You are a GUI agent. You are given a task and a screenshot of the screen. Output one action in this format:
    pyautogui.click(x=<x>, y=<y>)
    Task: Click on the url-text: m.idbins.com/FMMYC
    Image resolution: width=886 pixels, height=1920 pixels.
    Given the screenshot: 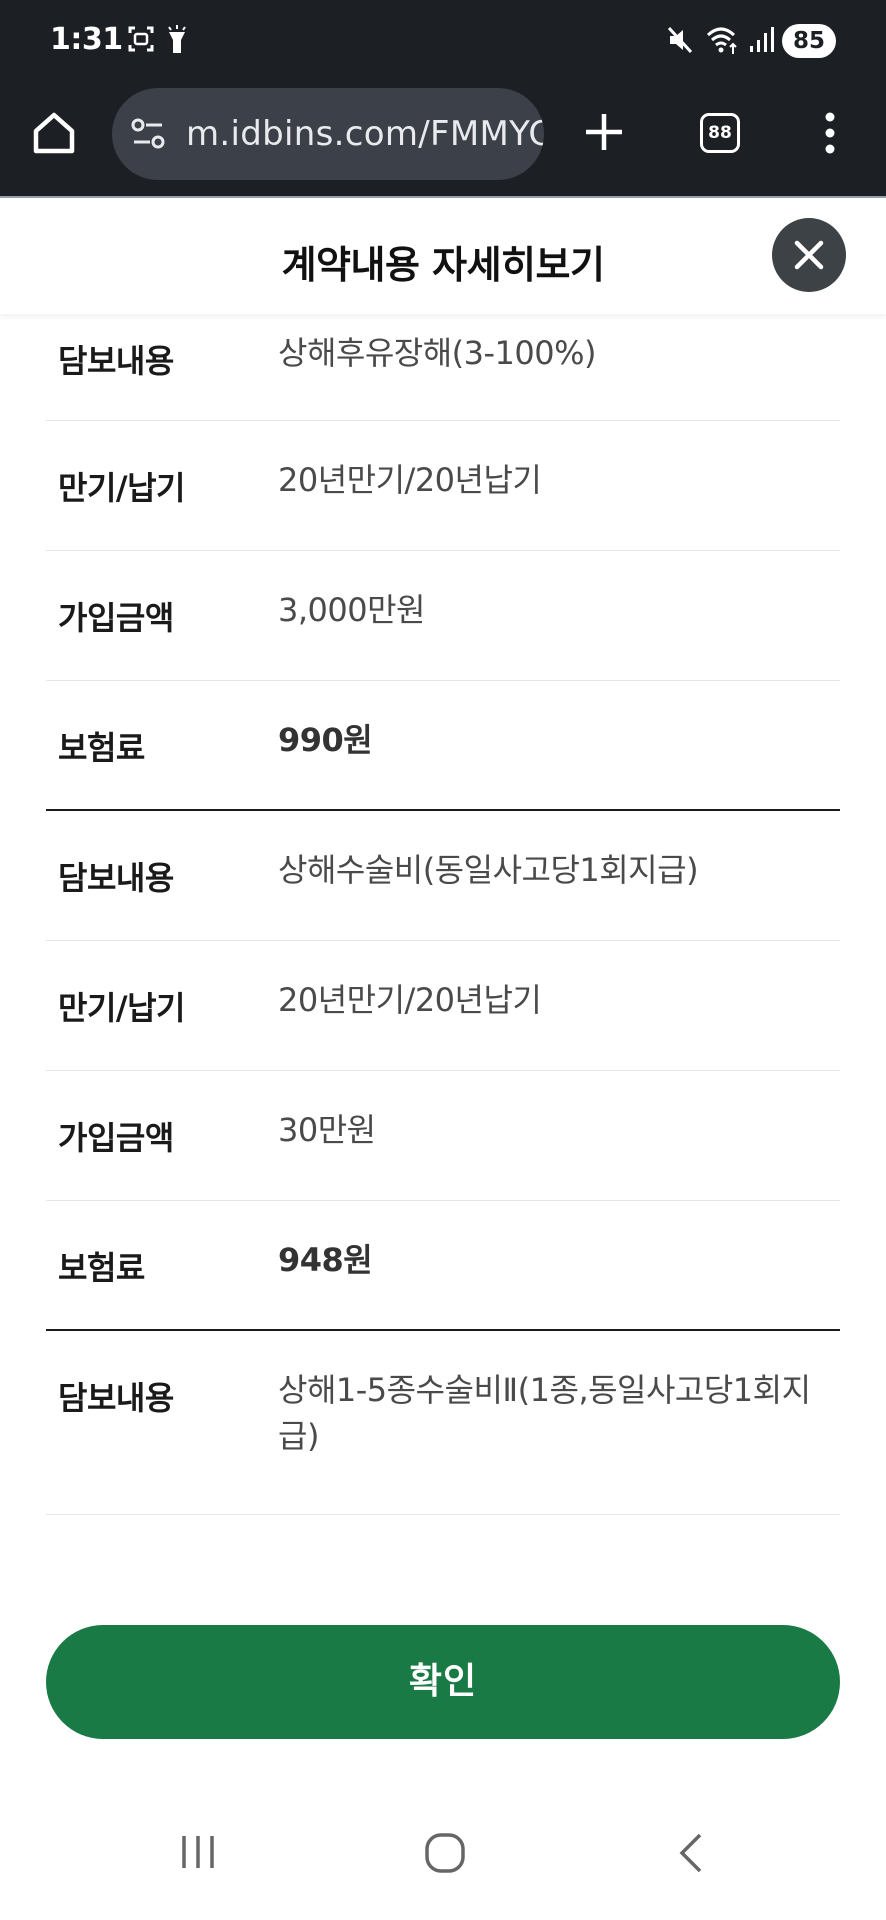 What is the action you would take?
    pyautogui.click(x=365, y=134)
    